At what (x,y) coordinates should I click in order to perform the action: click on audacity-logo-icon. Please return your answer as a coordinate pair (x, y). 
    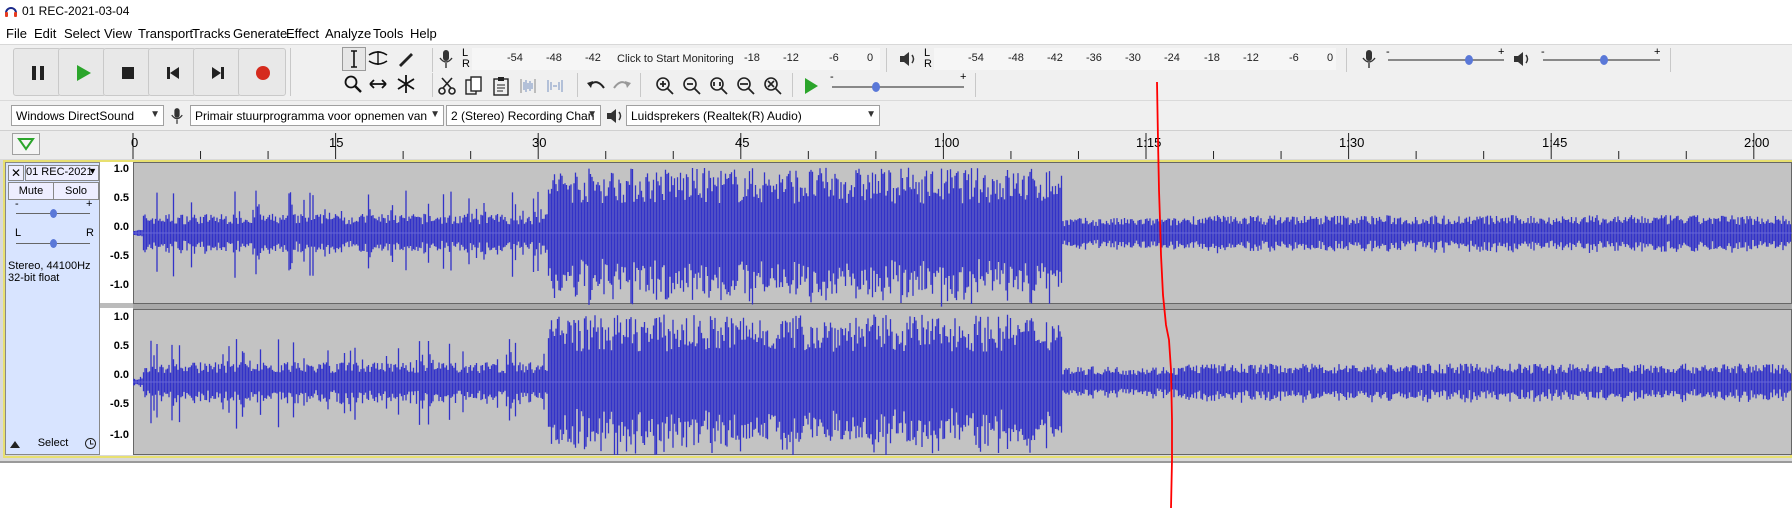
    Looking at the image, I should click on (11, 12).